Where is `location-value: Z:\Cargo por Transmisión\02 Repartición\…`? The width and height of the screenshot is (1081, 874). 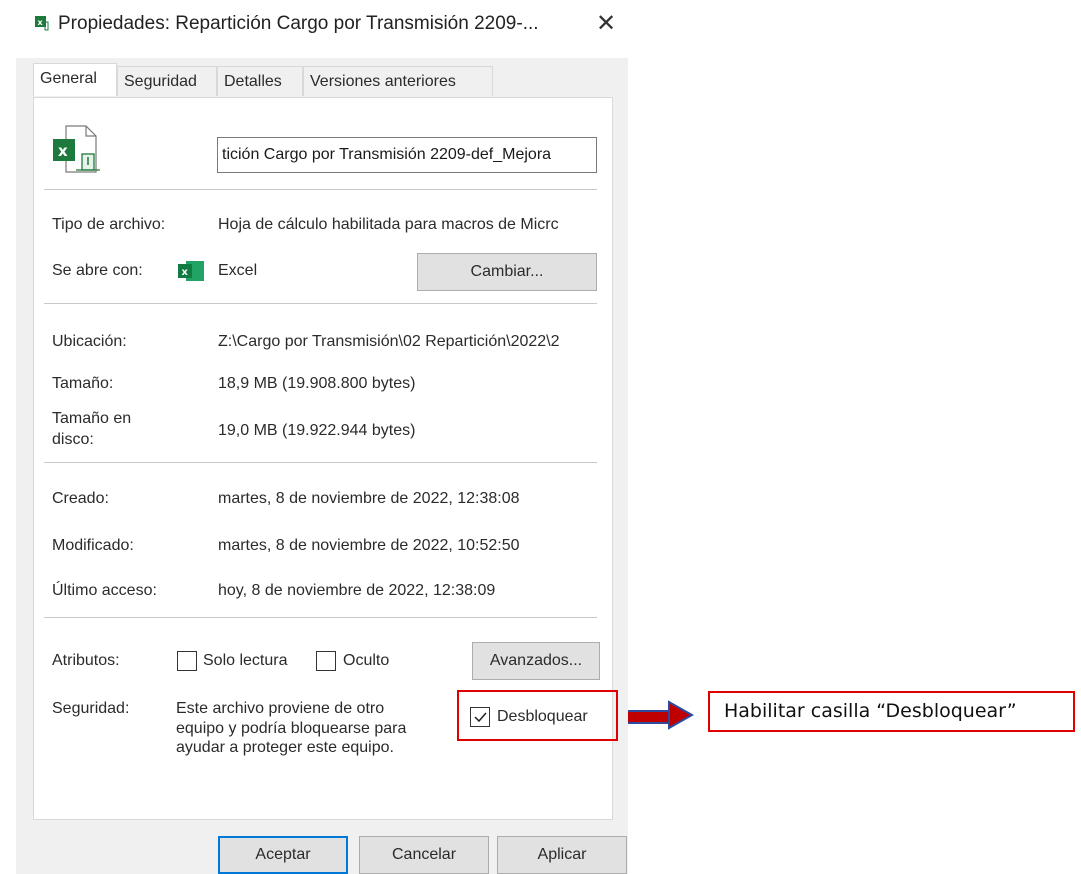
location-value: Z:\Cargo por Transmisión\02 Repartición\… is located at coordinates (389, 341).